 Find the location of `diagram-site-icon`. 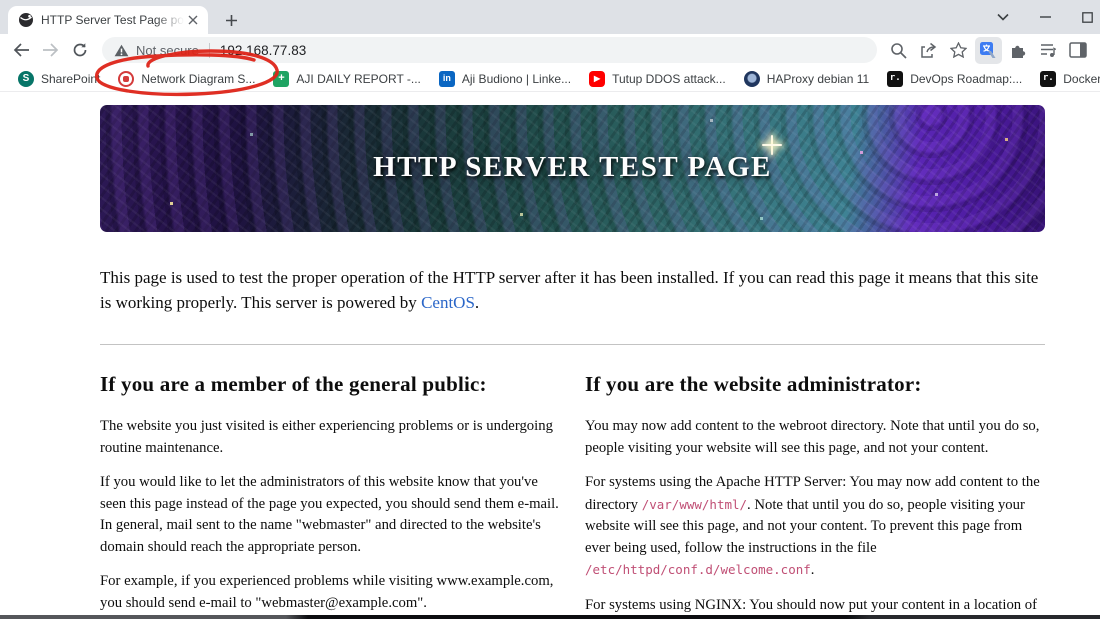

diagram-site-icon is located at coordinates (126, 78).